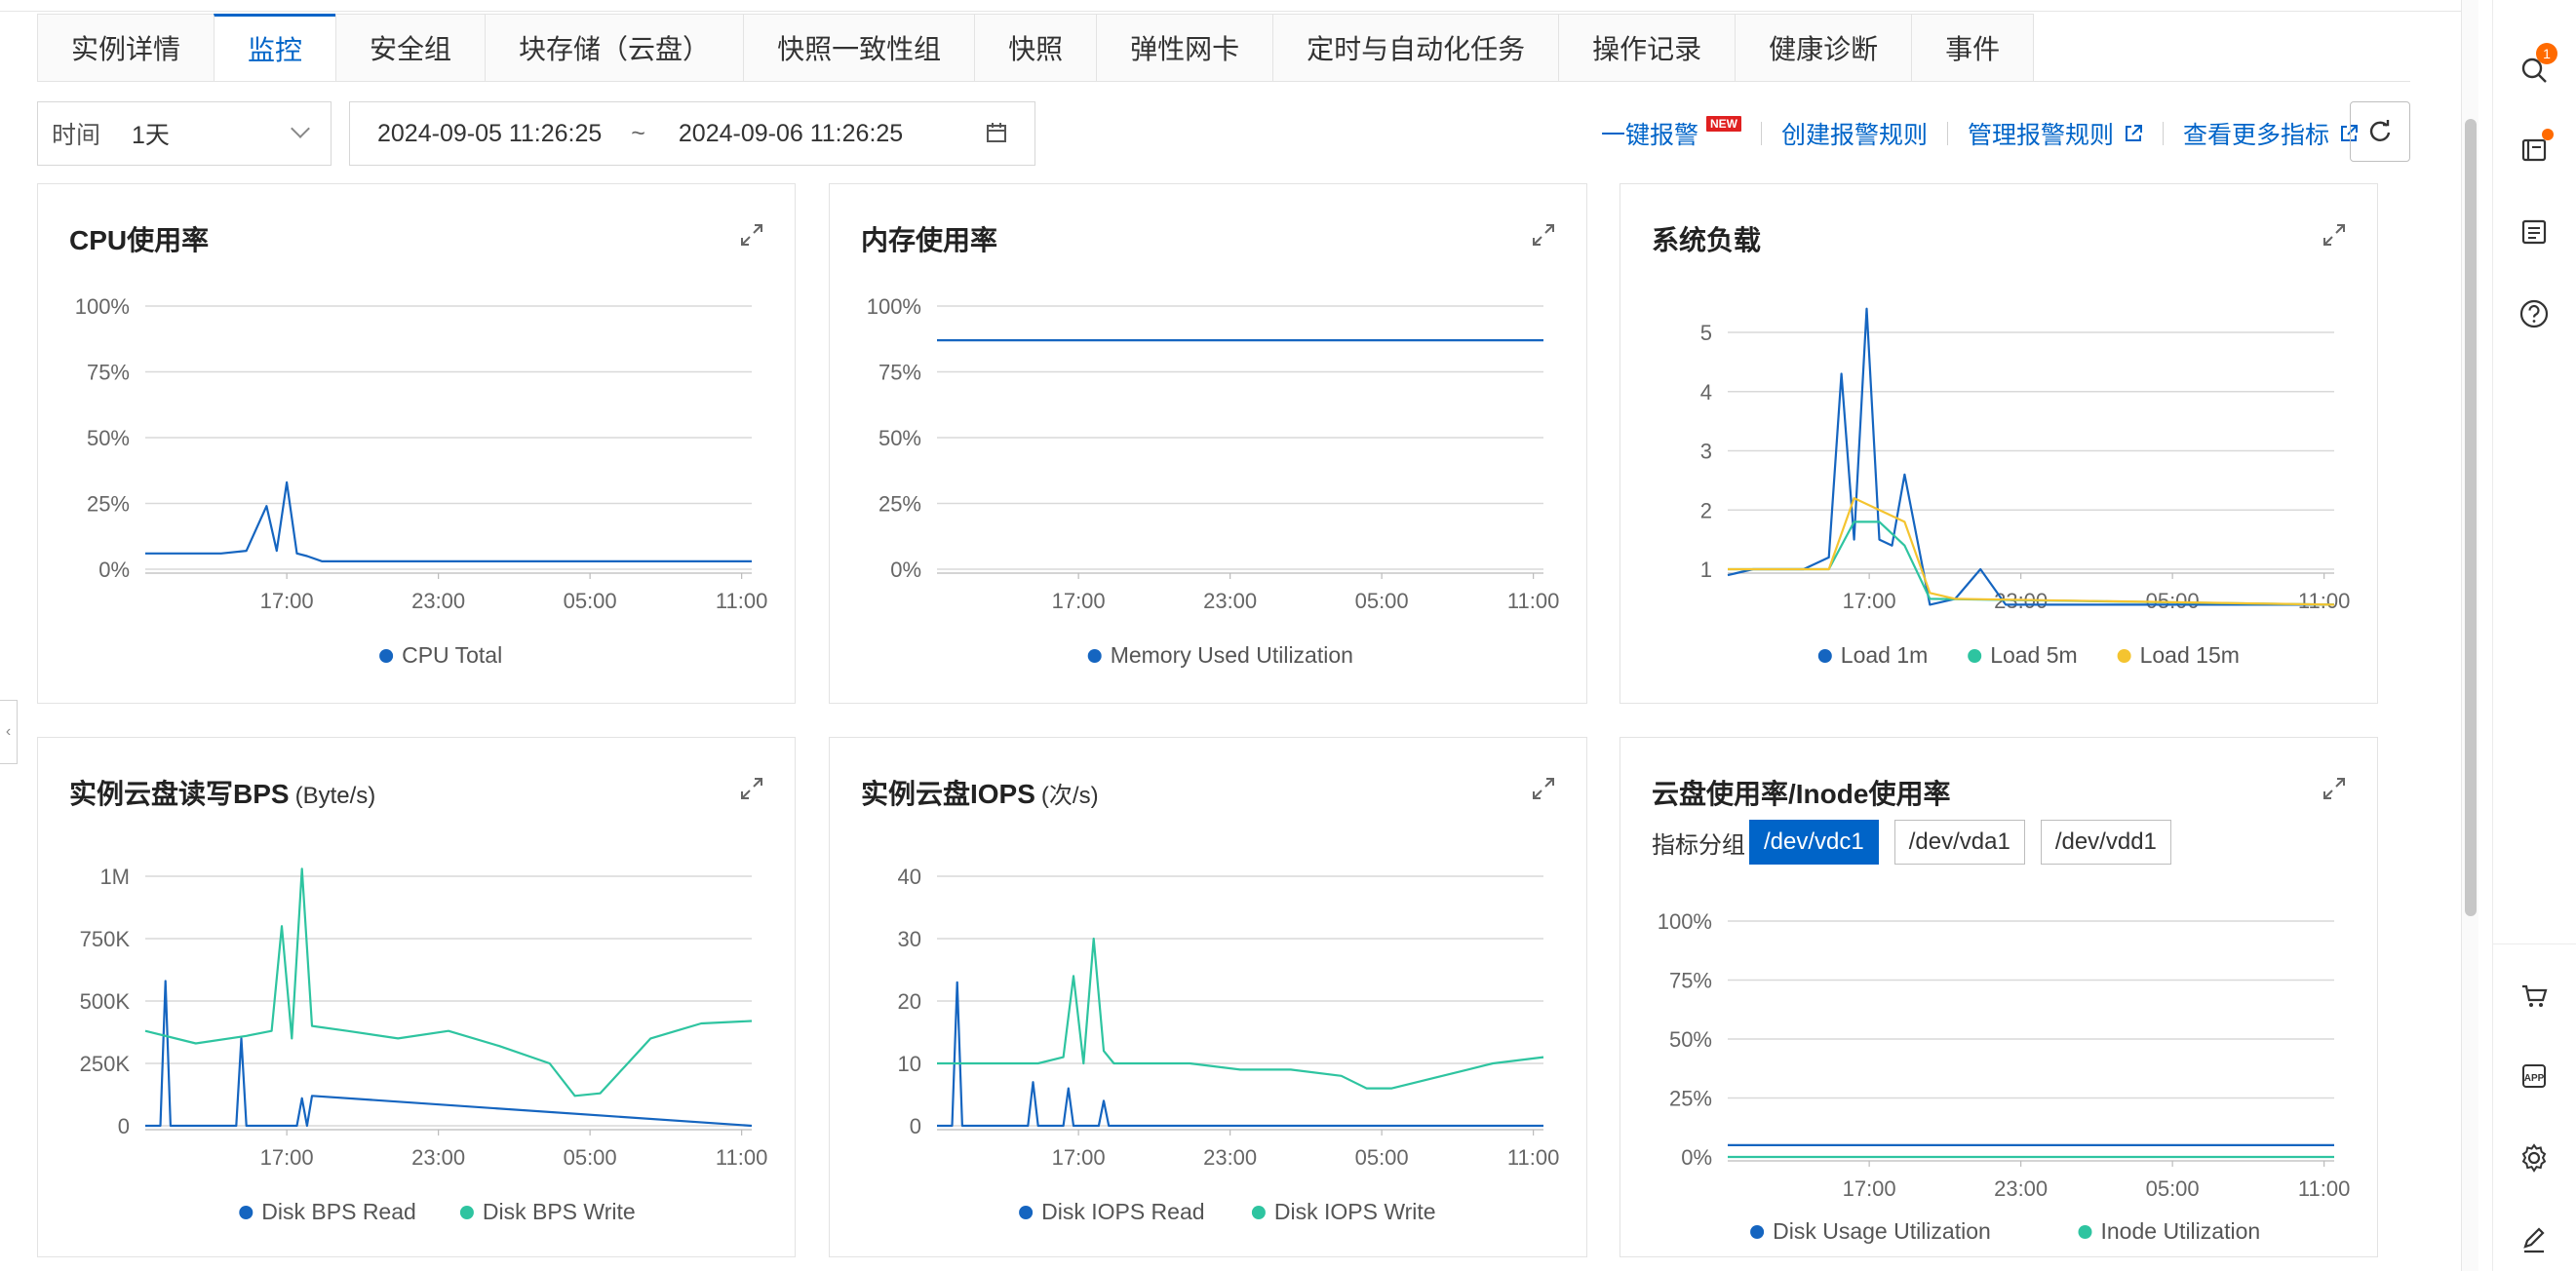 The height and width of the screenshot is (1271, 2576). Describe the element at coordinates (2534, 1239) in the screenshot. I see `edit-icon` at that location.